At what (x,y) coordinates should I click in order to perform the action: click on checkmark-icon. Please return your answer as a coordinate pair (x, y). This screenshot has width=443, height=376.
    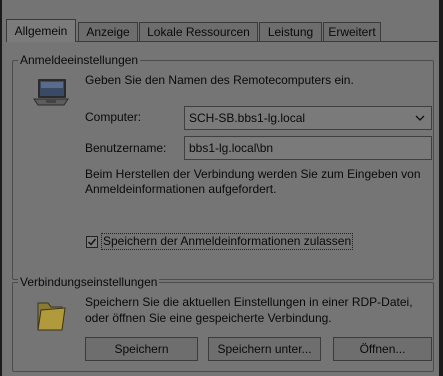
    Looking at the image, I should click on (92, 242).